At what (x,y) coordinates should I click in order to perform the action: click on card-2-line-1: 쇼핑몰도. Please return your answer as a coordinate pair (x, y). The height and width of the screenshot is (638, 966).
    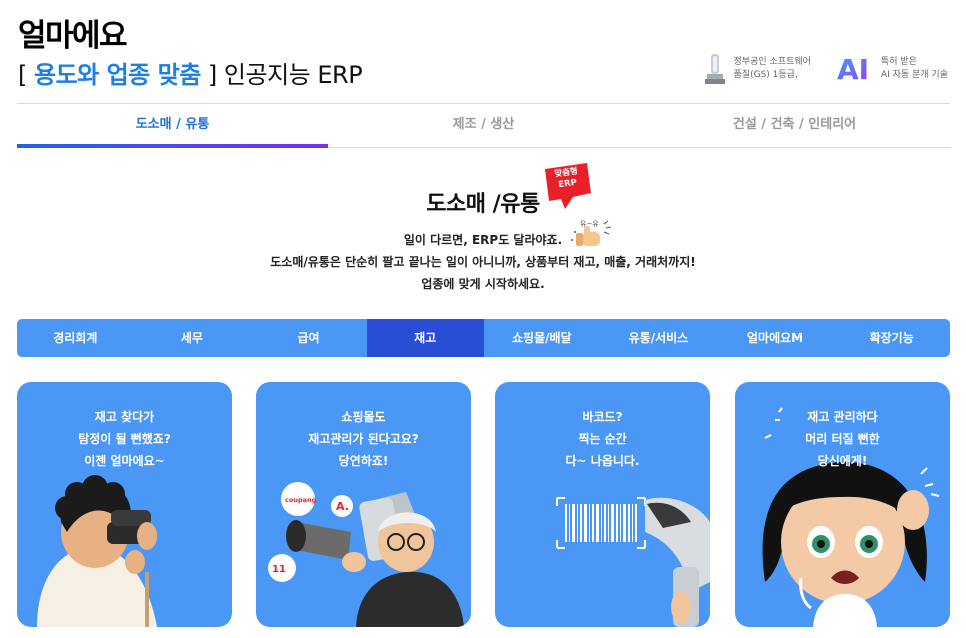
    Looking at the image, I should click on (363, 417).